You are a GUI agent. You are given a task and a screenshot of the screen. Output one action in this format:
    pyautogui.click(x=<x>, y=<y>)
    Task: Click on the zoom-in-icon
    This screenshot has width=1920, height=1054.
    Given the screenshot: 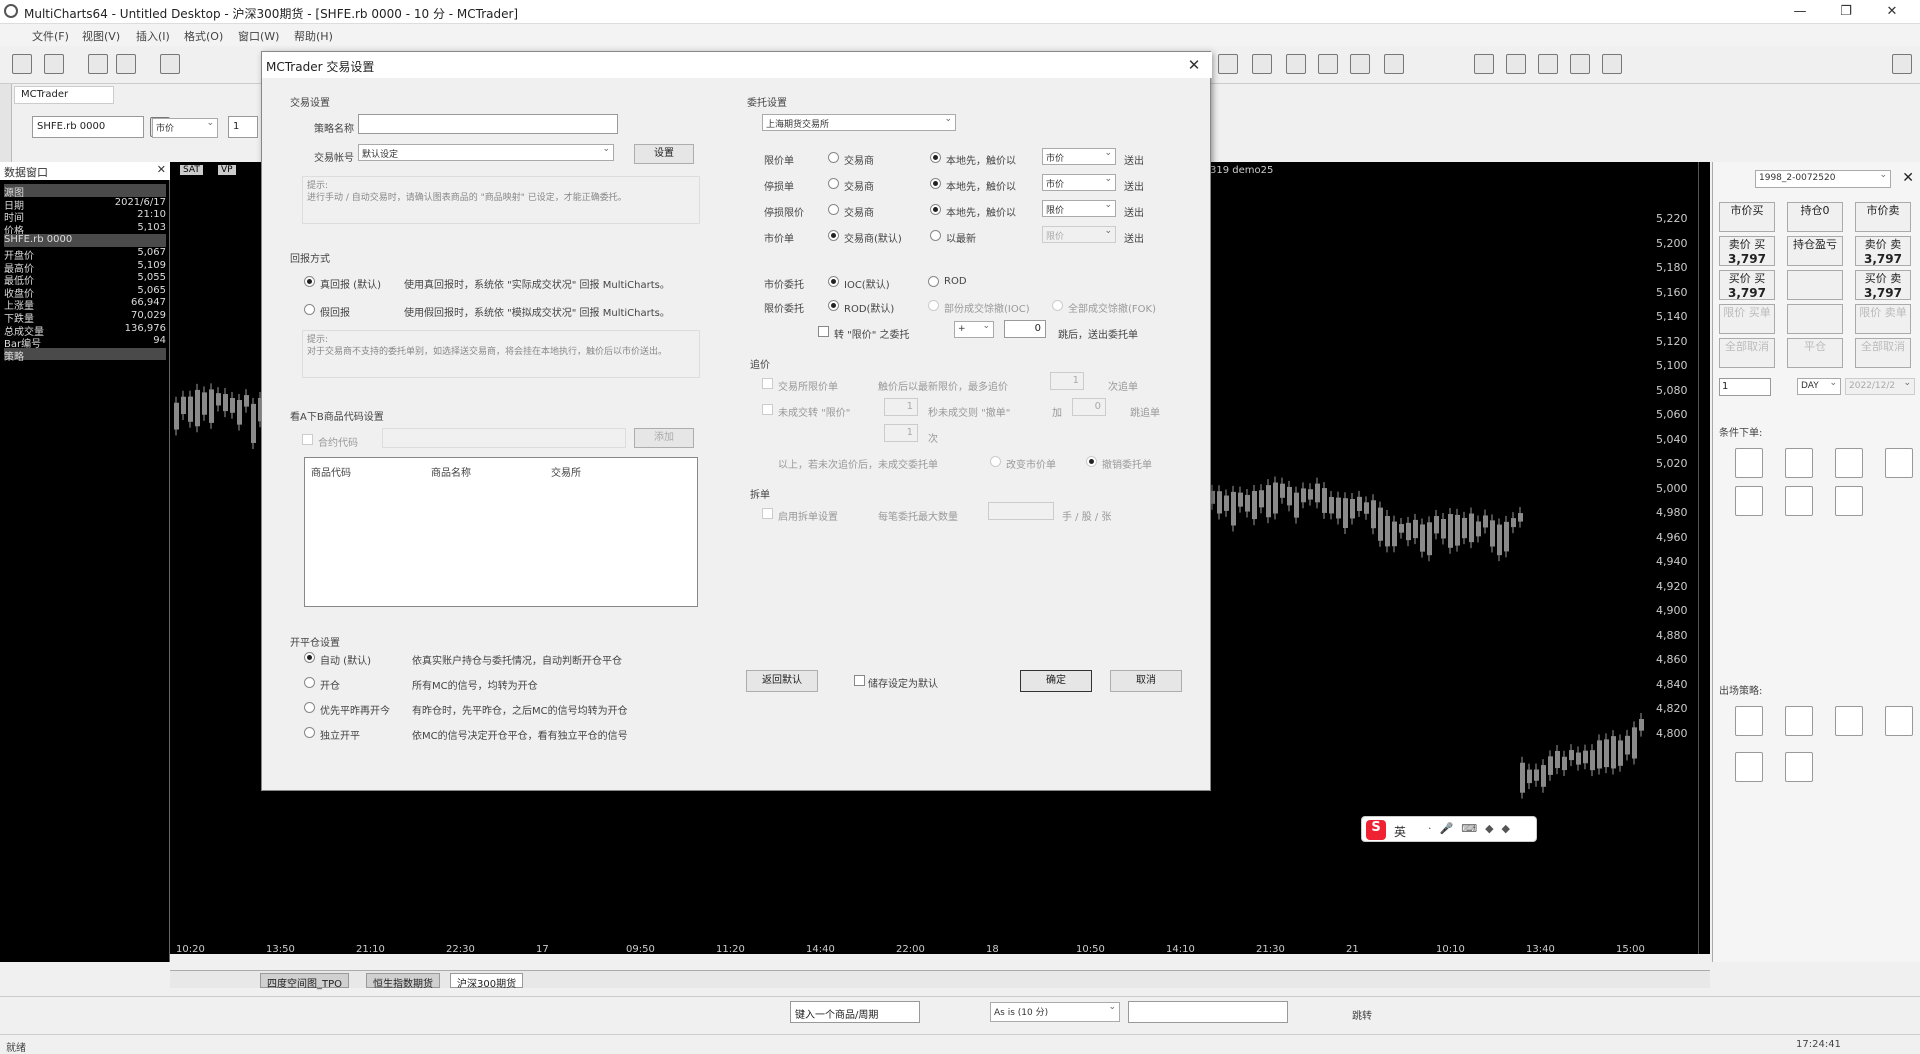 What is the action you would take?
    pyautogui.click(x=1516, y=64)
    